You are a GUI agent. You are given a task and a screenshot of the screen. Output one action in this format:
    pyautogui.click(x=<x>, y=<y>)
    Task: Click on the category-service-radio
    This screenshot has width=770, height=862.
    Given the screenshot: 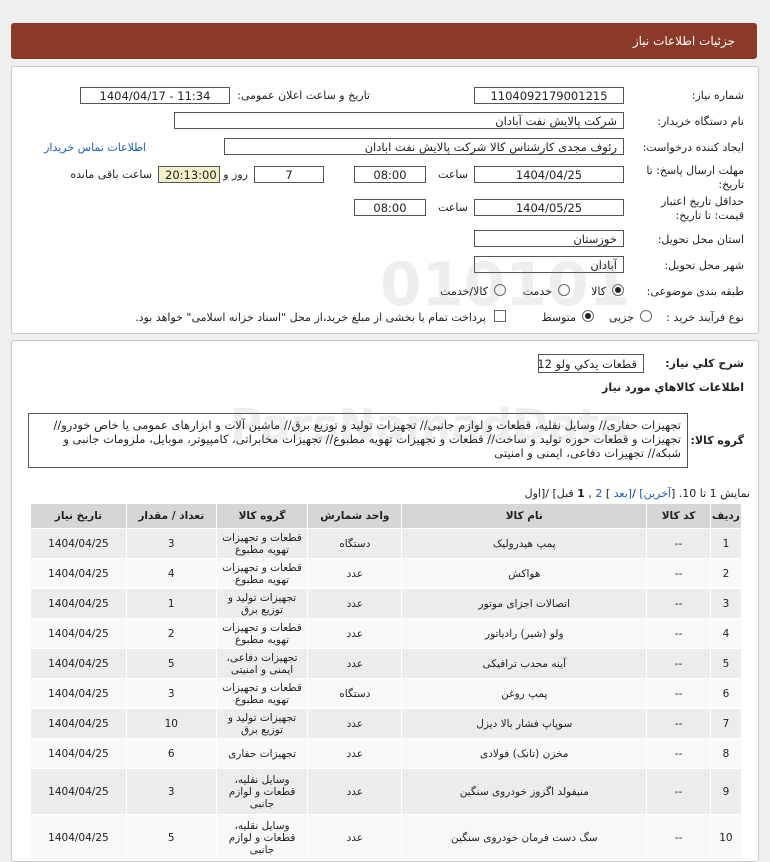 What is the action you would take?
    pyautogui.click(x=564, y=290)
    